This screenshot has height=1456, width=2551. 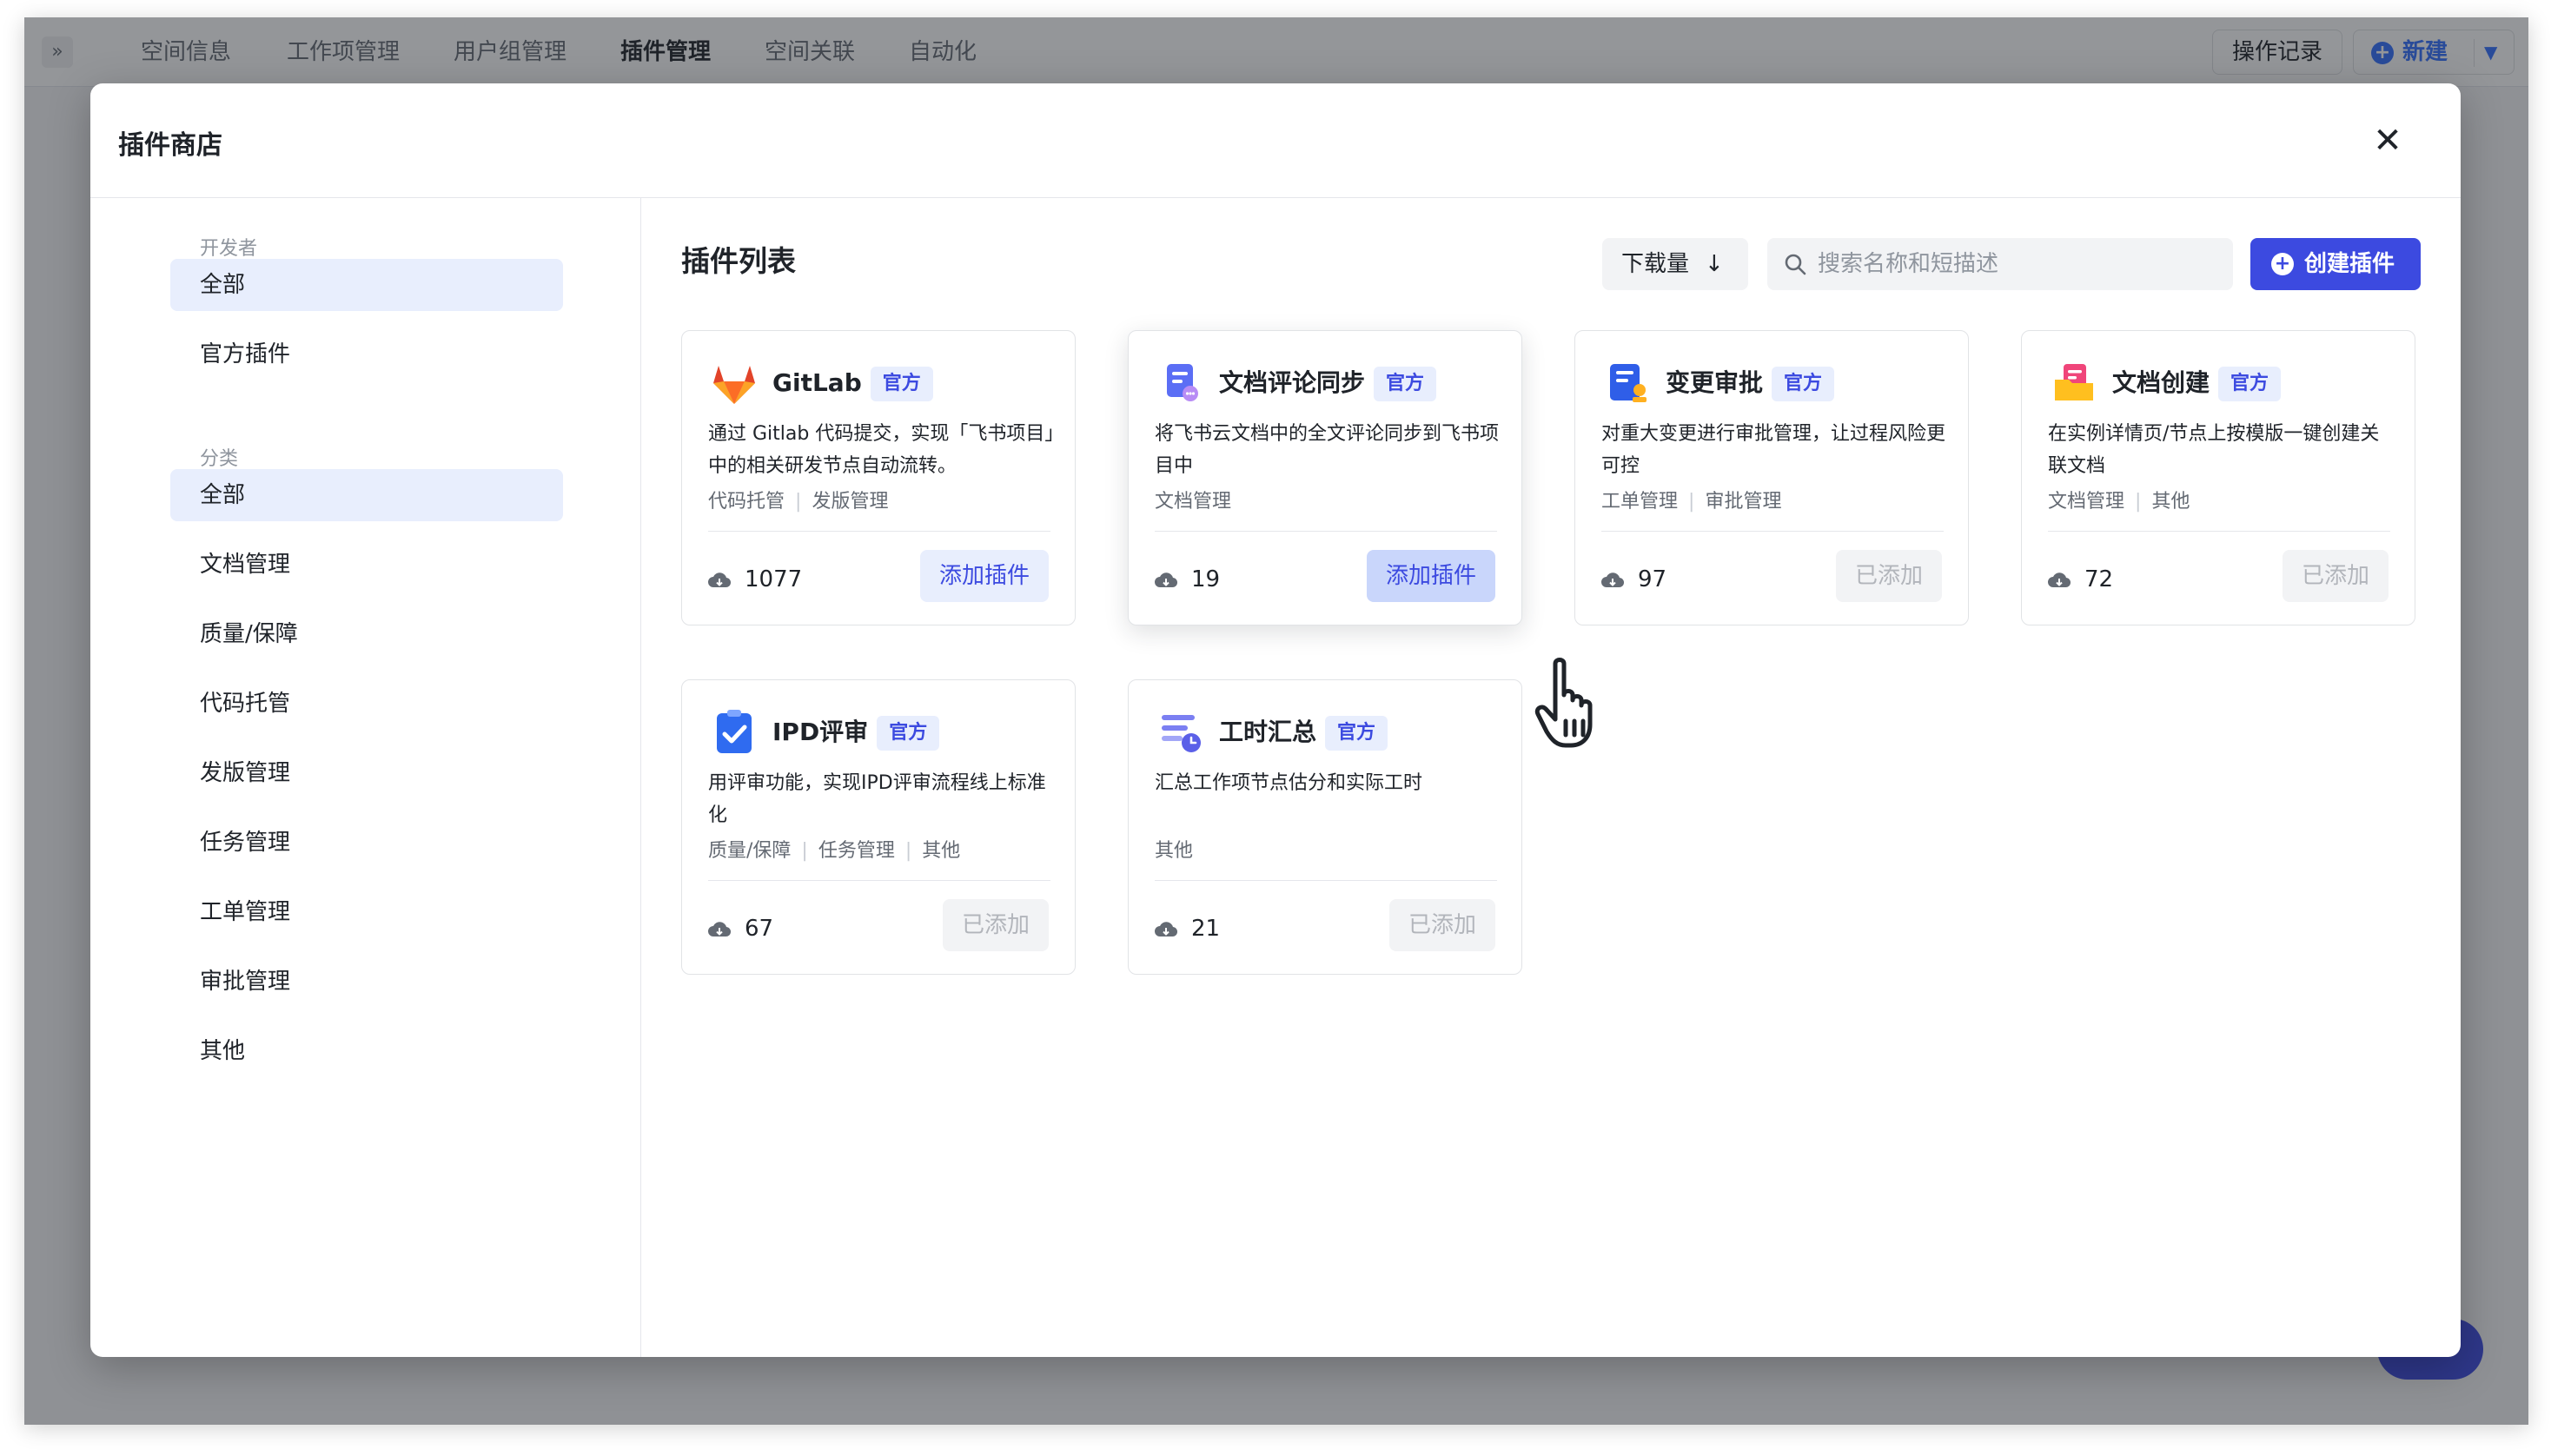 What do you see at coordinates (170, 145) in the screenshot?
I see `modal-title: 插件商店` at bounding box center [170, 145].